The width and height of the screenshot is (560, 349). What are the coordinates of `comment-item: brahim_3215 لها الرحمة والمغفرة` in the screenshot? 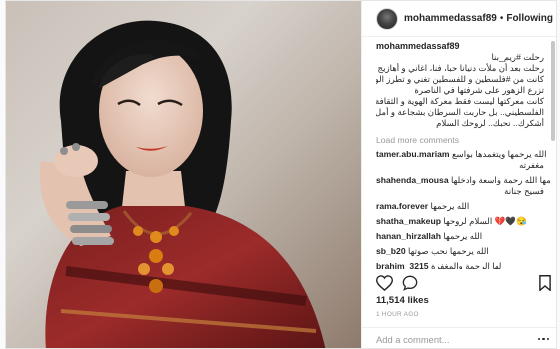 It's located at (460, 265).